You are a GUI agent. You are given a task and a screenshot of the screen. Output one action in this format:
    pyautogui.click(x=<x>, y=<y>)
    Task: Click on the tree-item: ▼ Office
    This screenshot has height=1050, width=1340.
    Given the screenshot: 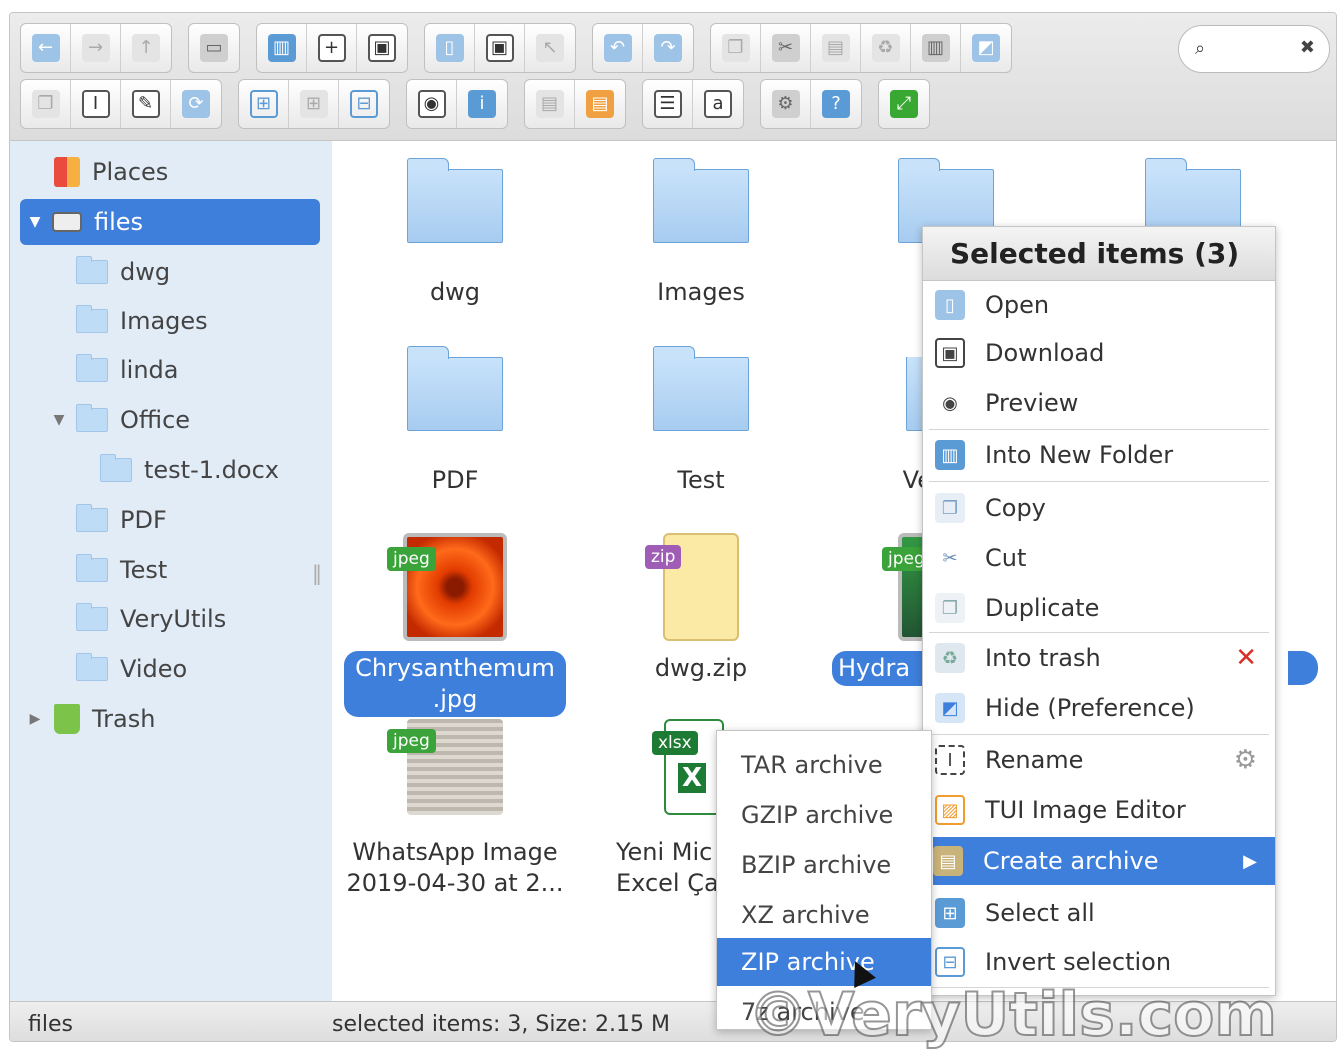 What is the action you would take?
    pyautogui.click(x=121, y=420)
    